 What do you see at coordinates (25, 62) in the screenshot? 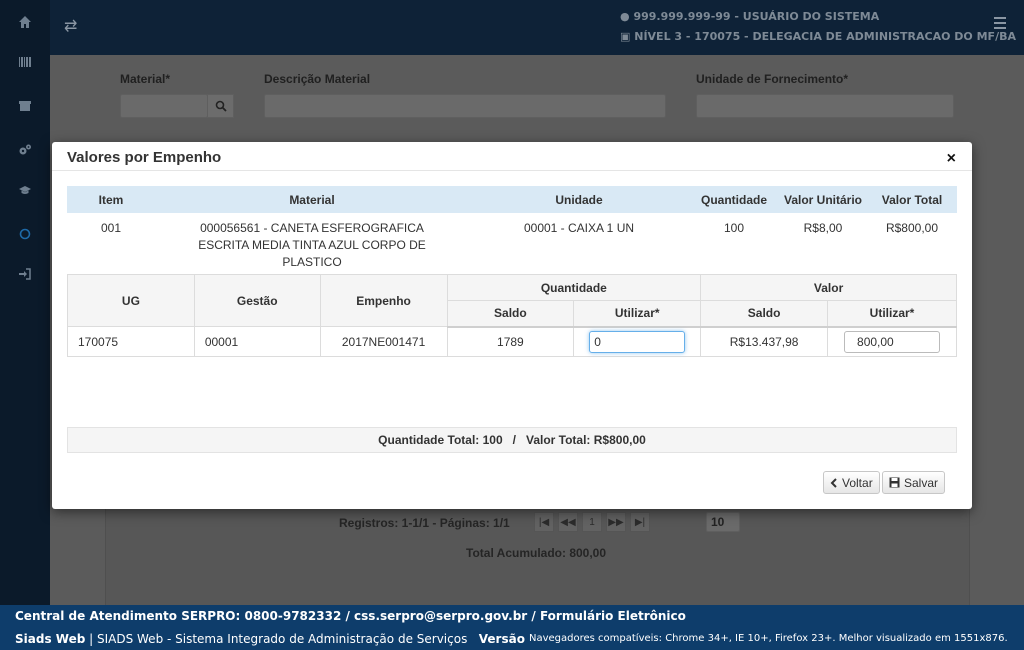
I see `barcode-icon` at bounding box center [25, 62].